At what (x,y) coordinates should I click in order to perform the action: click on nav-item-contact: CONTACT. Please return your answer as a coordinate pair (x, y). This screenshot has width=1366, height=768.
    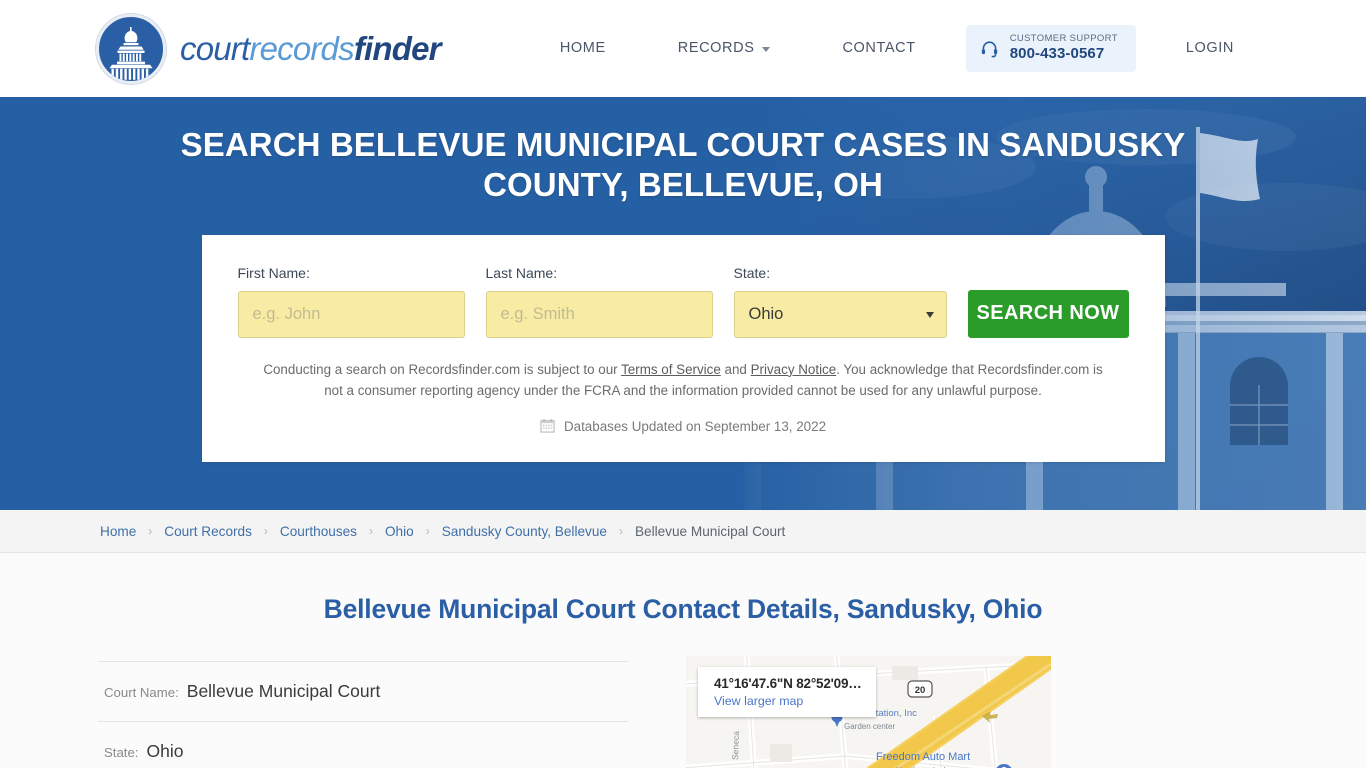
    Looking at the image, I should click on (878, 48).